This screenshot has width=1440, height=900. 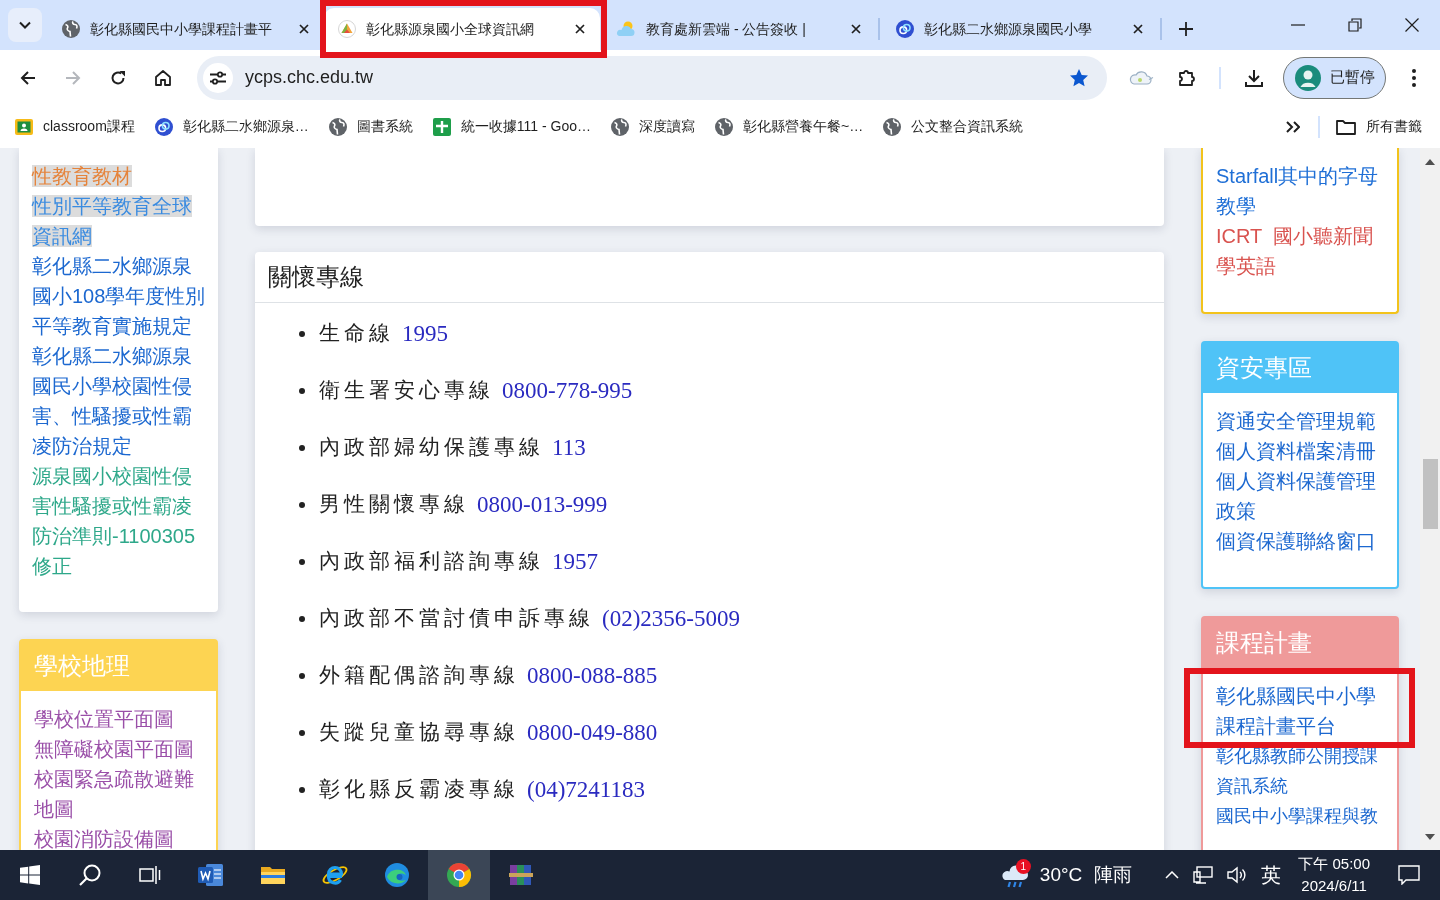 What do you see at coordinates (1300, 368) in the screenshot?
I see `card-header: 資安專區` at bounding box center [1300, 368].